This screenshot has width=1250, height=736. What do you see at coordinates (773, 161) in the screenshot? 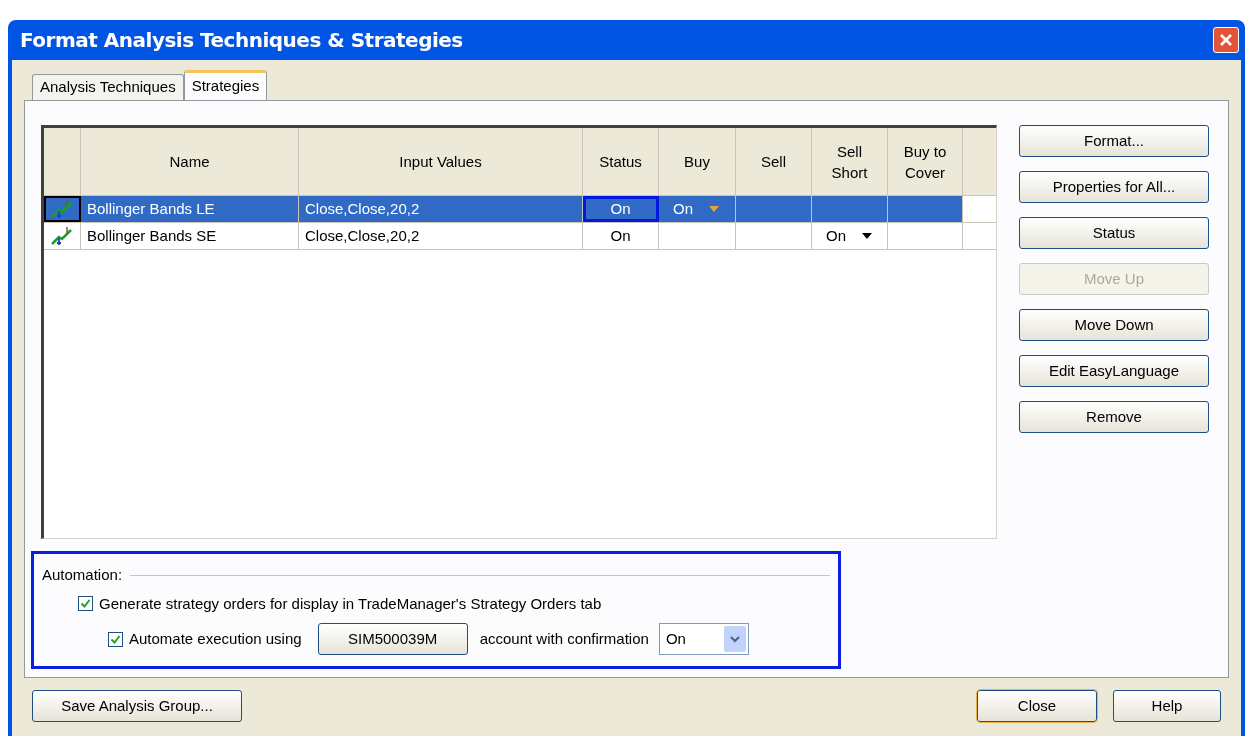
I see `column-header: Sell` at bounding box center [773, 161].